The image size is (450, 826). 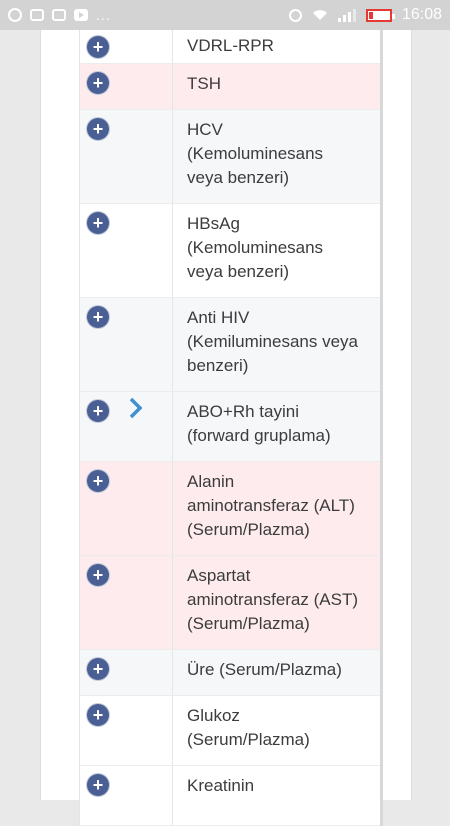 I want to click on table-row: + Glukoz (Serum/Plazma), so click(x=230, y=731).